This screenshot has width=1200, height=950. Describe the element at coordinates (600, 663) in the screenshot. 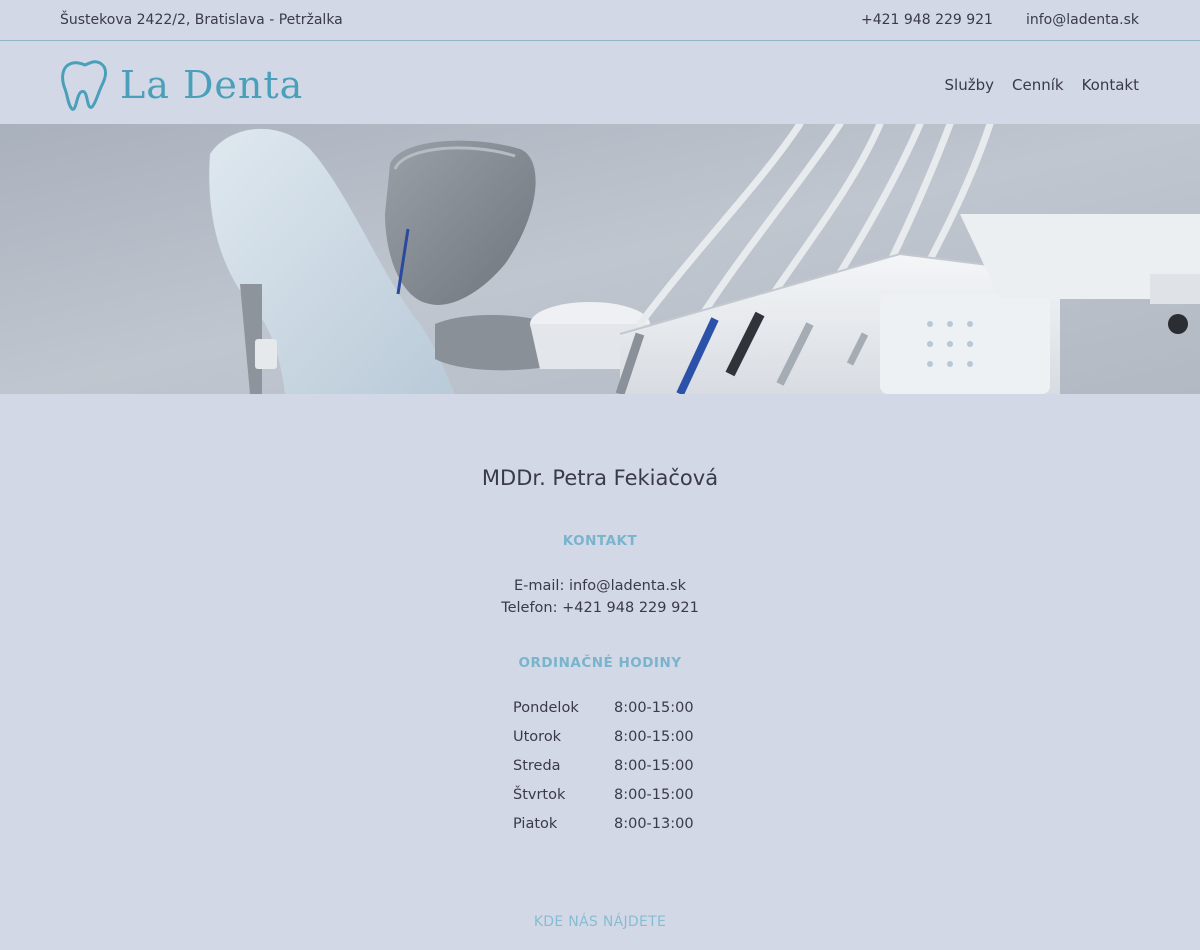

I see `hours-section-title: ORDINAČNÉ HODINY` at that location.